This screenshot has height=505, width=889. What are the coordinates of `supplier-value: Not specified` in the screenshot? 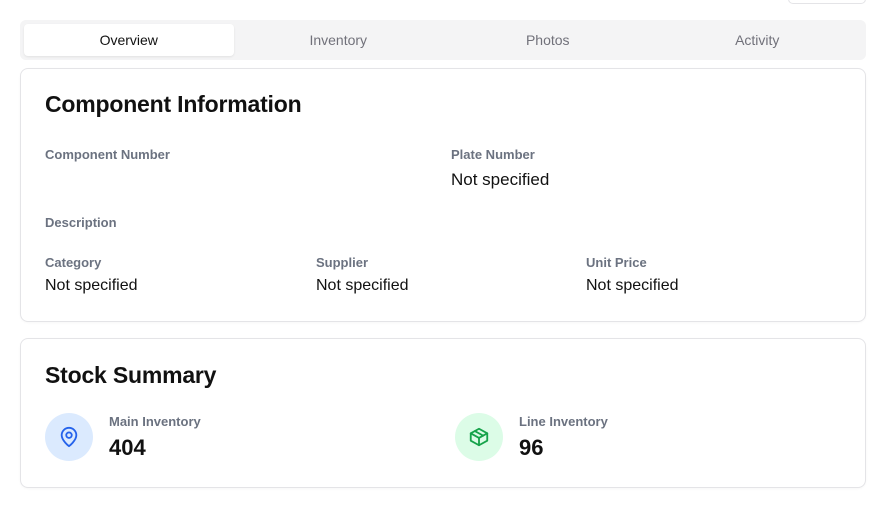 It's located at (362, 285).